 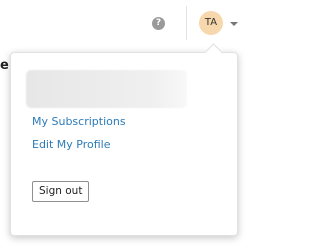 I want to click on header-divider, so click(x=186, y=23).